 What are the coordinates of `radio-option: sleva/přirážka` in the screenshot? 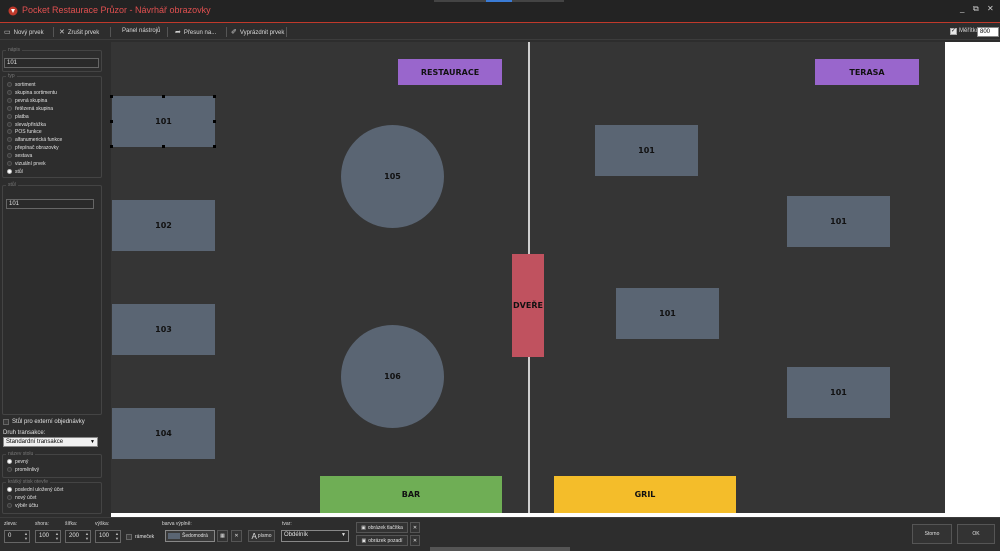 It's located at (26, 125).